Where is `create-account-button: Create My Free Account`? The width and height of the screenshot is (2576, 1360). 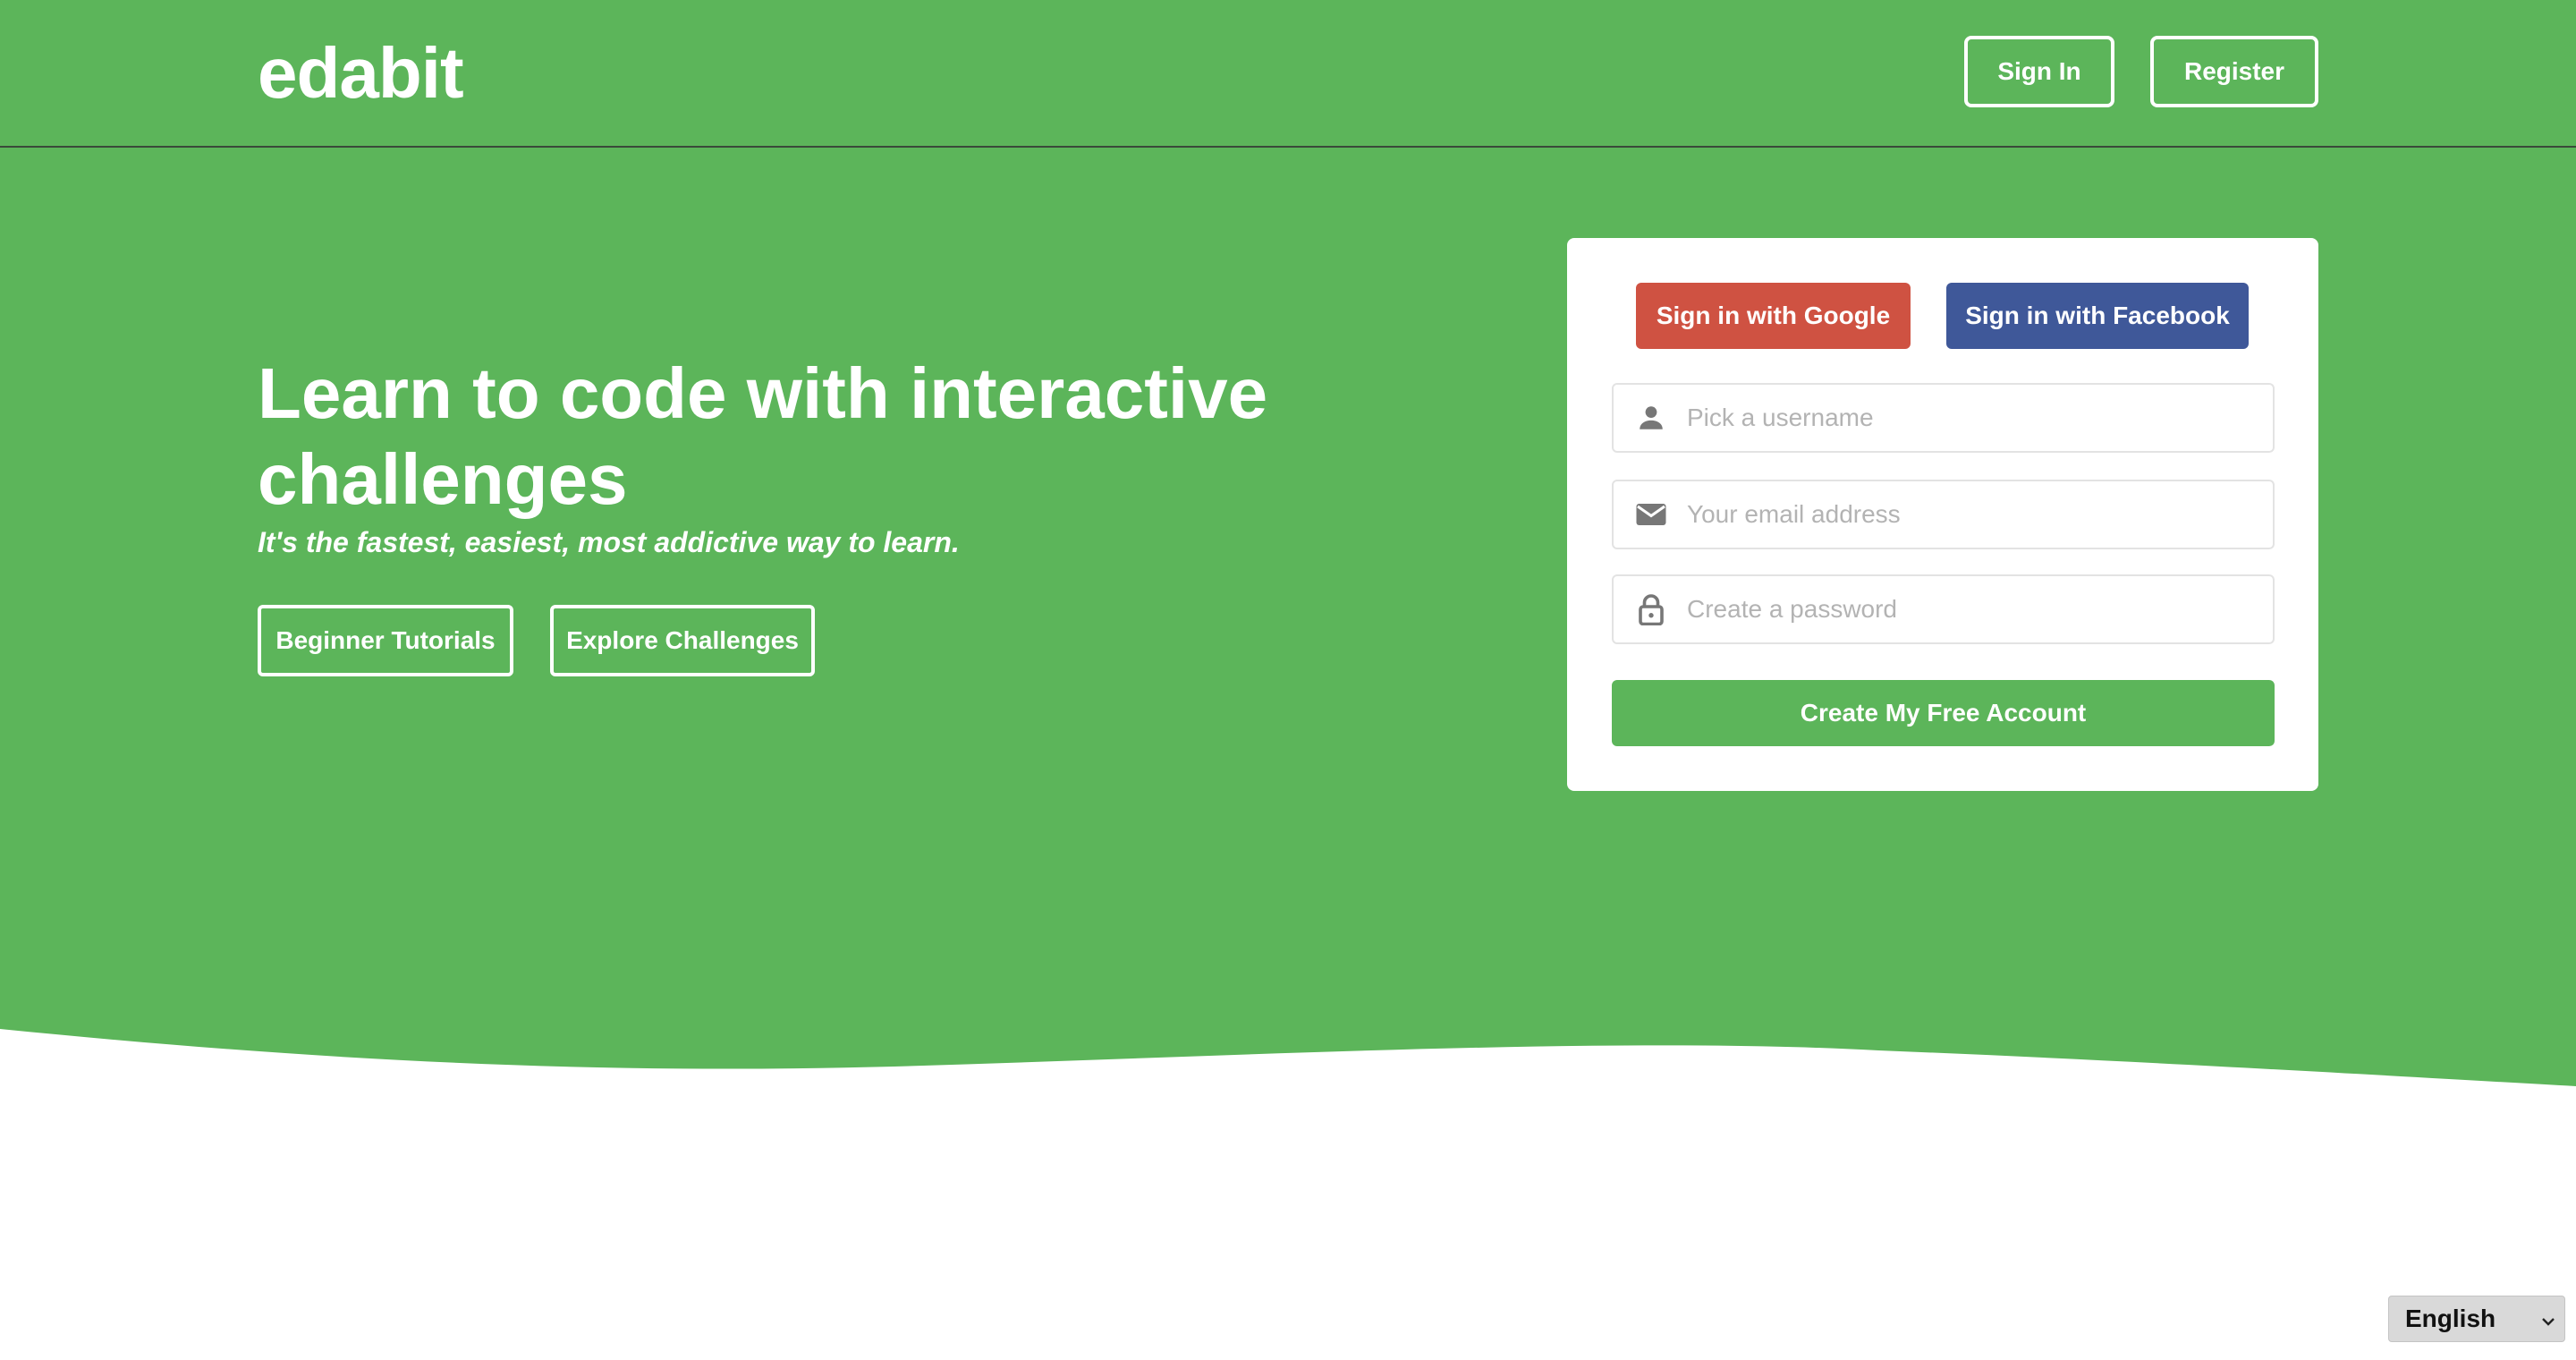 create-account-button: Create My Free Account is located at coordinates (1943, 713).